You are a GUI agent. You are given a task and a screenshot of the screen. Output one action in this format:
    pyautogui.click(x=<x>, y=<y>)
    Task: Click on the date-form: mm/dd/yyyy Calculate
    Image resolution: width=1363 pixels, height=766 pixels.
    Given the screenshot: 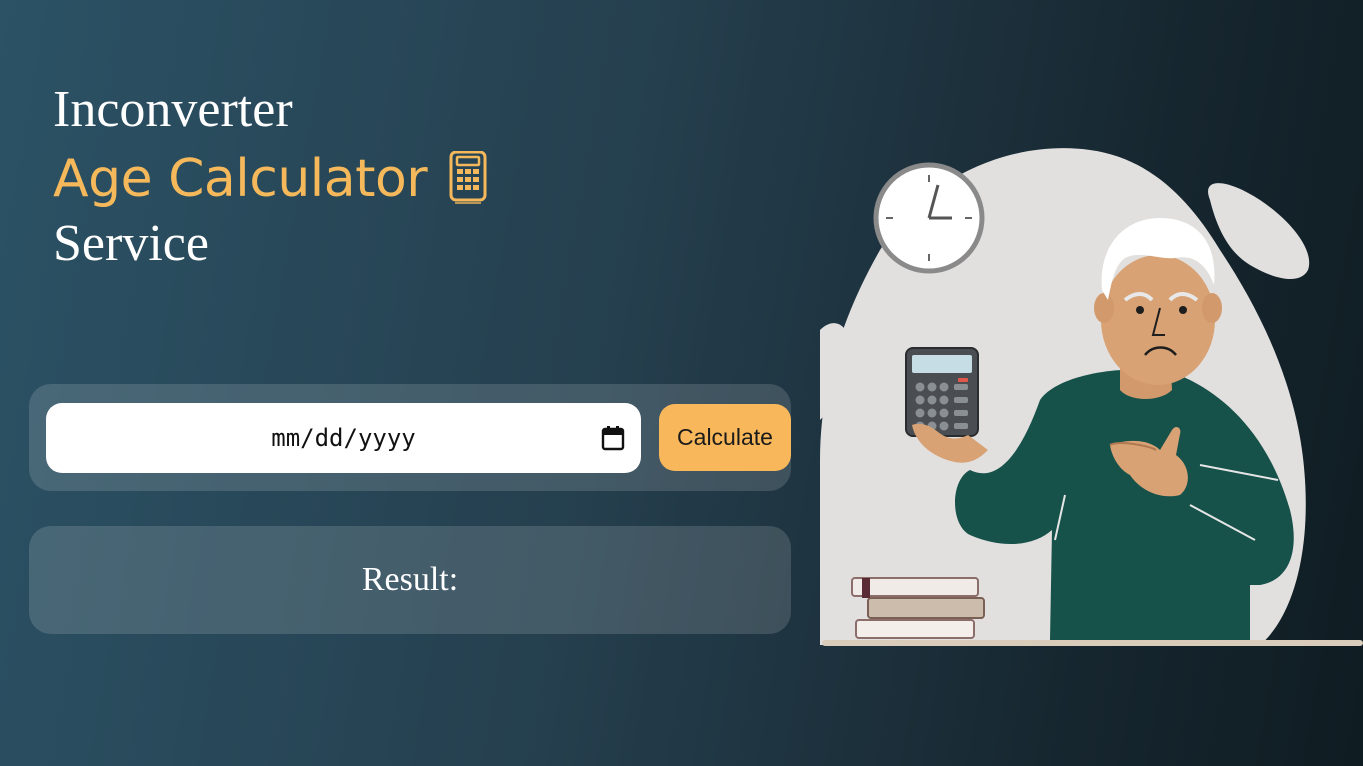 What is the action you would take?
    pyautogui.click(x=410, y=437)
    